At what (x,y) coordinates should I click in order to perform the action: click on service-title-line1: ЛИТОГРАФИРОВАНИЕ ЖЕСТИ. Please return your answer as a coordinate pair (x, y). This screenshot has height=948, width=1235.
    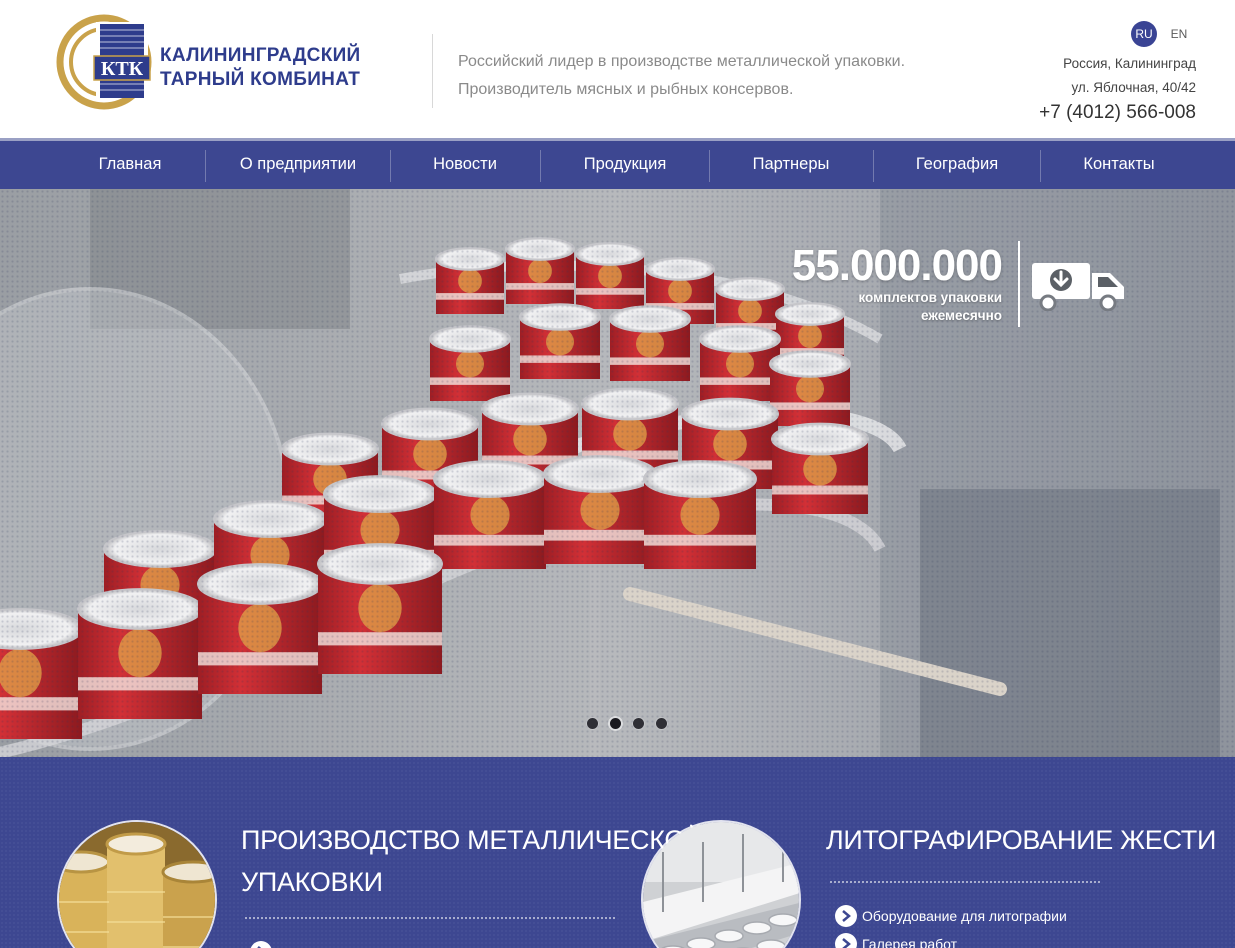
    Looking at the image, I should click on (1021, 840).